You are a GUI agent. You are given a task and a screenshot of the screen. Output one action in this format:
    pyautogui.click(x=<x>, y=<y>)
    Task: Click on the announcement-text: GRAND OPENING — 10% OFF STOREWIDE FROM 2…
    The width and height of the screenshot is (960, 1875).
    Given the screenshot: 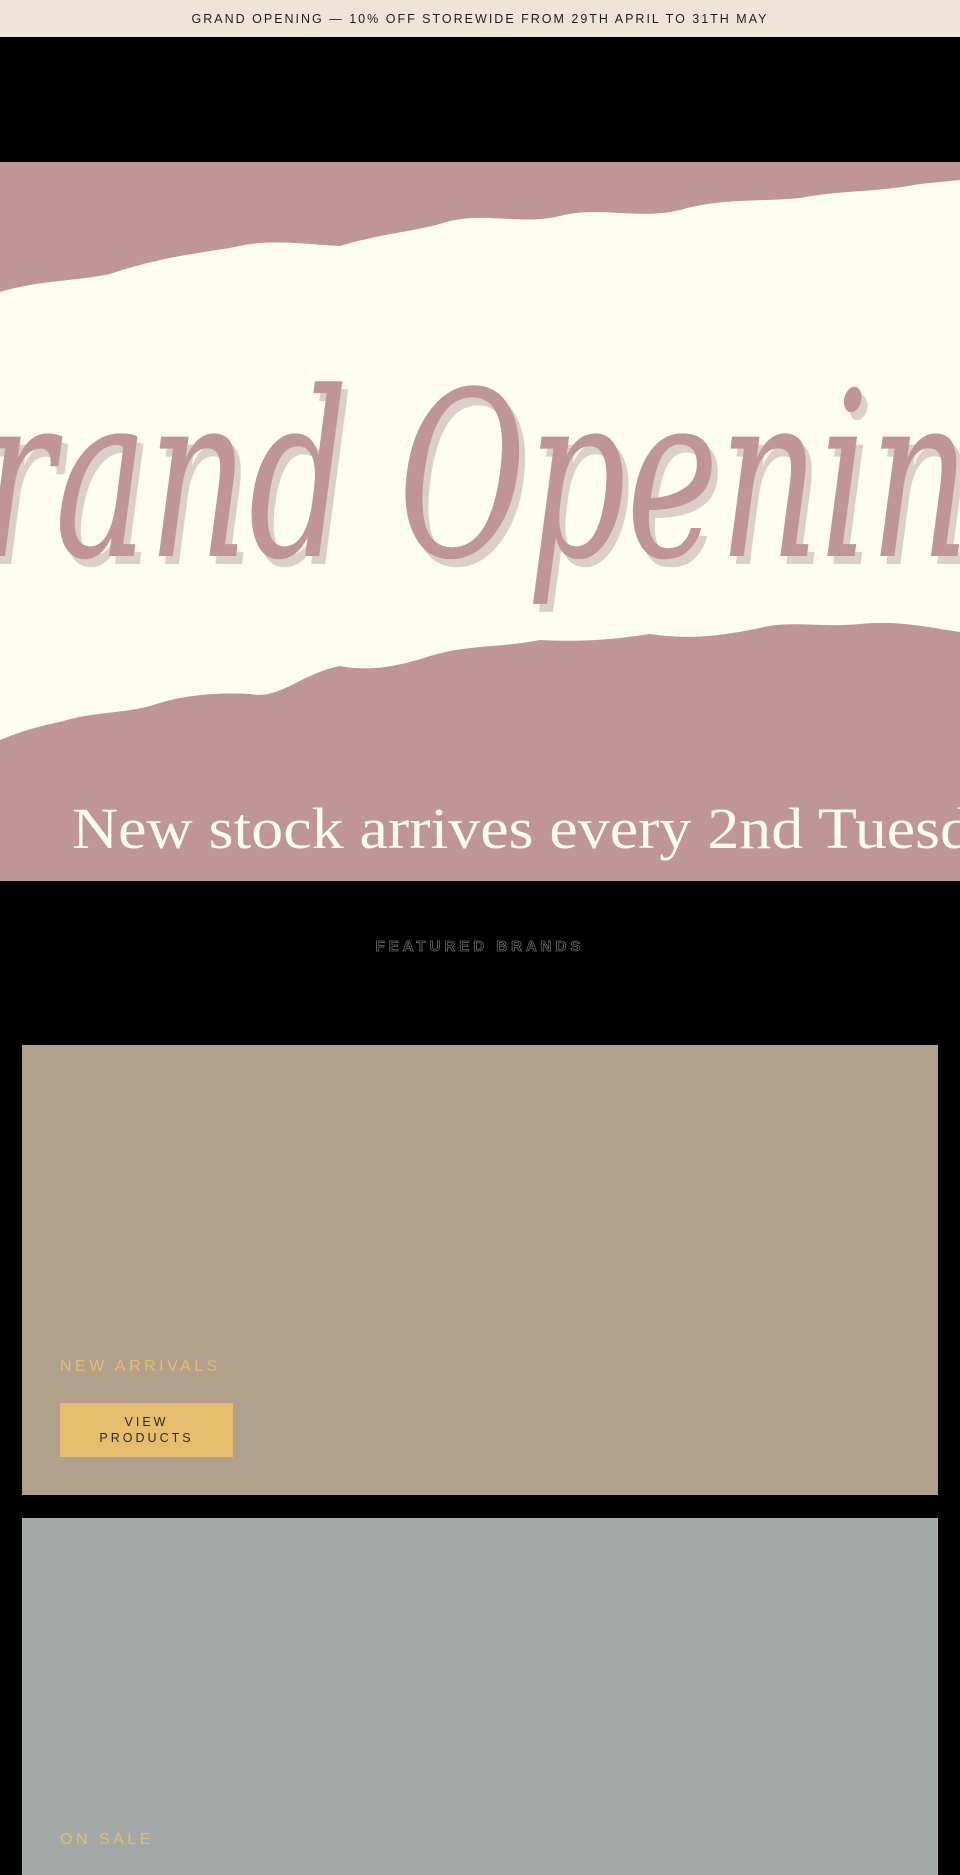 What is the action you would take?
    pyautogui.click(x=480, y=18)
    